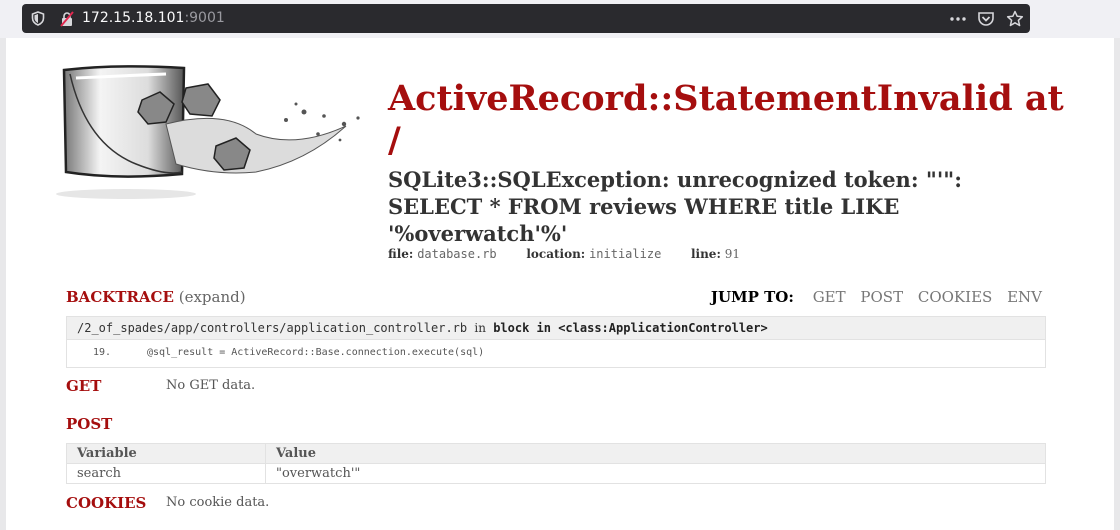  What do you see at coordinates (212, 297) in the screenshot?
I see `backtrace-expand-link: (expand)` at bounding box center [212, 297].